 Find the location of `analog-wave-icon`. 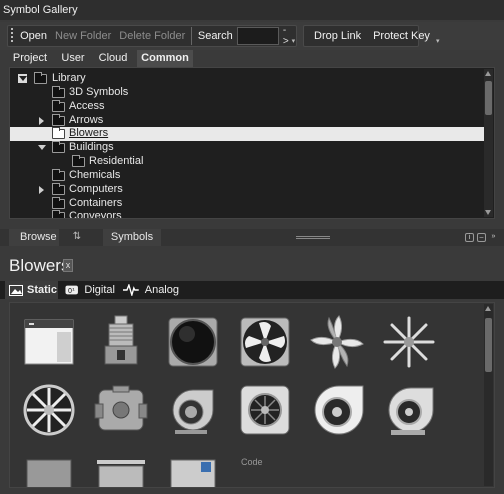

analog-wave-icon is located at coordinates (131, 290).